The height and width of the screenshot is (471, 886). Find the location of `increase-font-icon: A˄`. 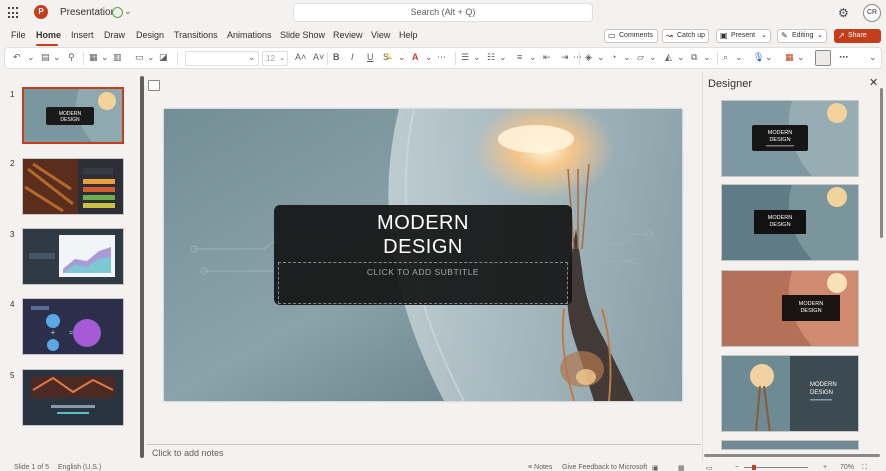

increase-font-icon: A˄ is located at coordinates (300, 57).